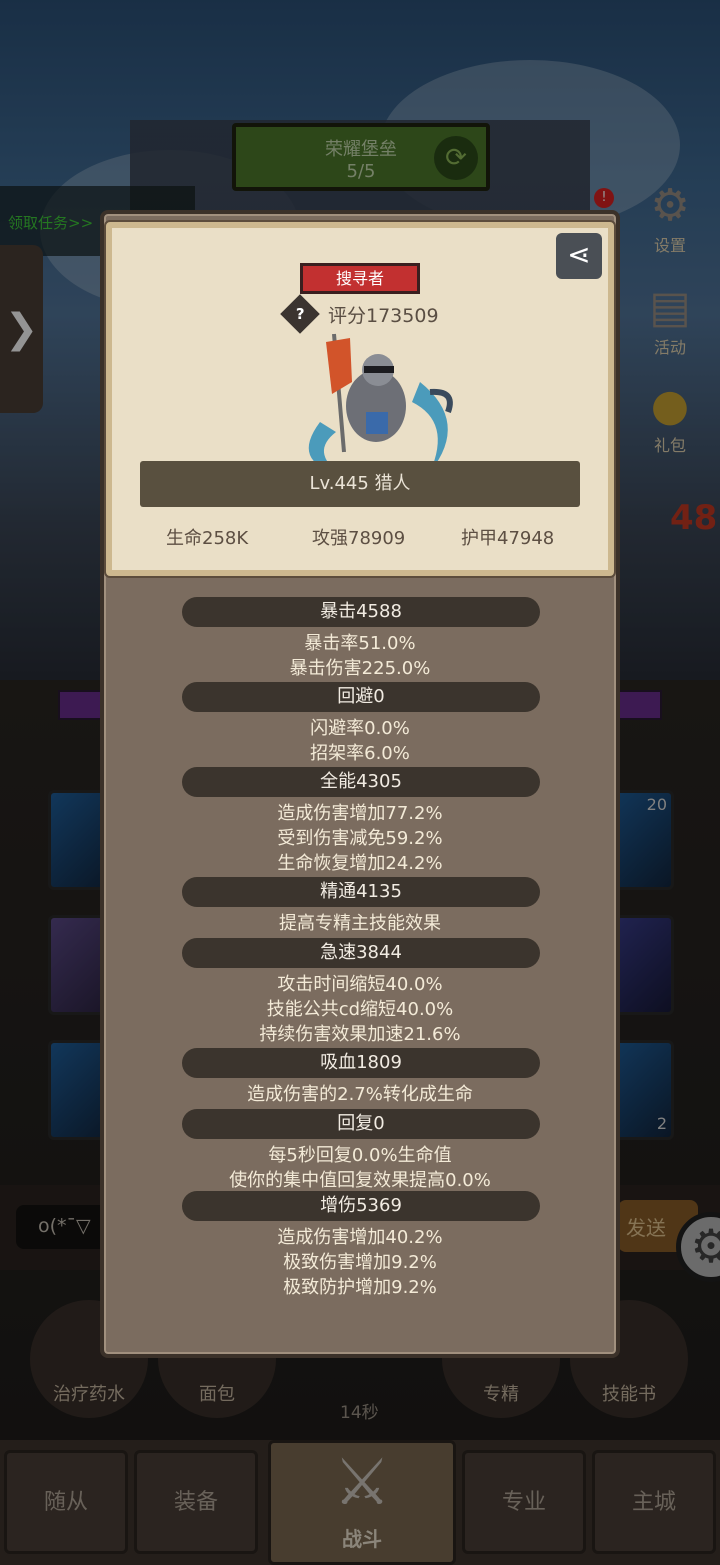  What do you see at coordinates (360, 1237) in the screenshot?
I see `stat-line: 造成伤害增加40.2%` at bounding box center [360, 1237].